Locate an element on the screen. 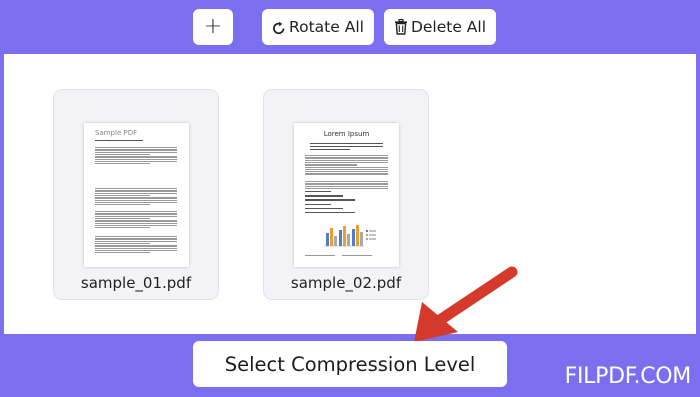 The height and width of the screenshot is (397, 700). rotate-all-button: Rotate All is located at coordinates (318, 27).